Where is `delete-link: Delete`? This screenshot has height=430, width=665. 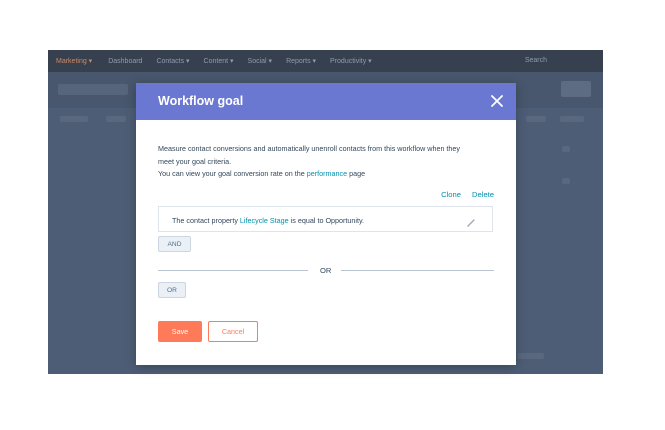 delete-link: Delete is located at coordinates (483, 194).